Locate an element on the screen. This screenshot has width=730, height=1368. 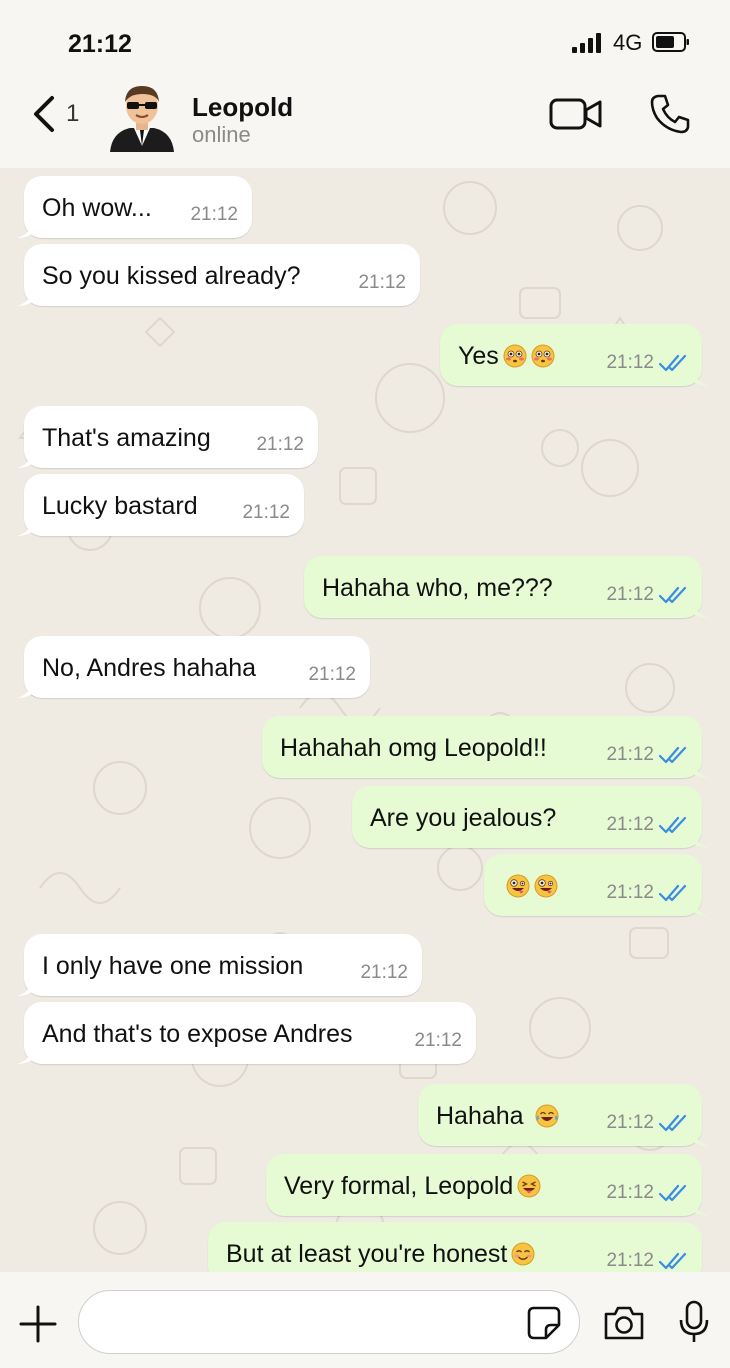
outgoing-message: Hahaha 21:12 is located at coordinates (564, 1115).